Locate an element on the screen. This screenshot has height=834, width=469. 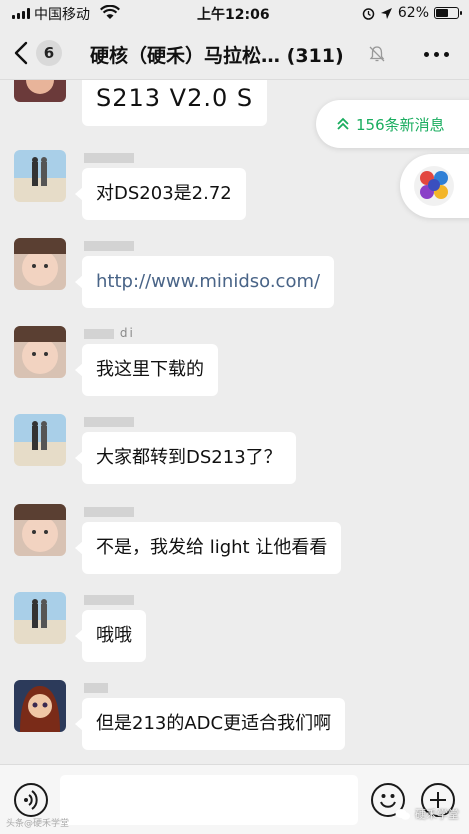
chat-title: 硬核（硬禾）马拉松… (311) is located at coordinates (219, 54).